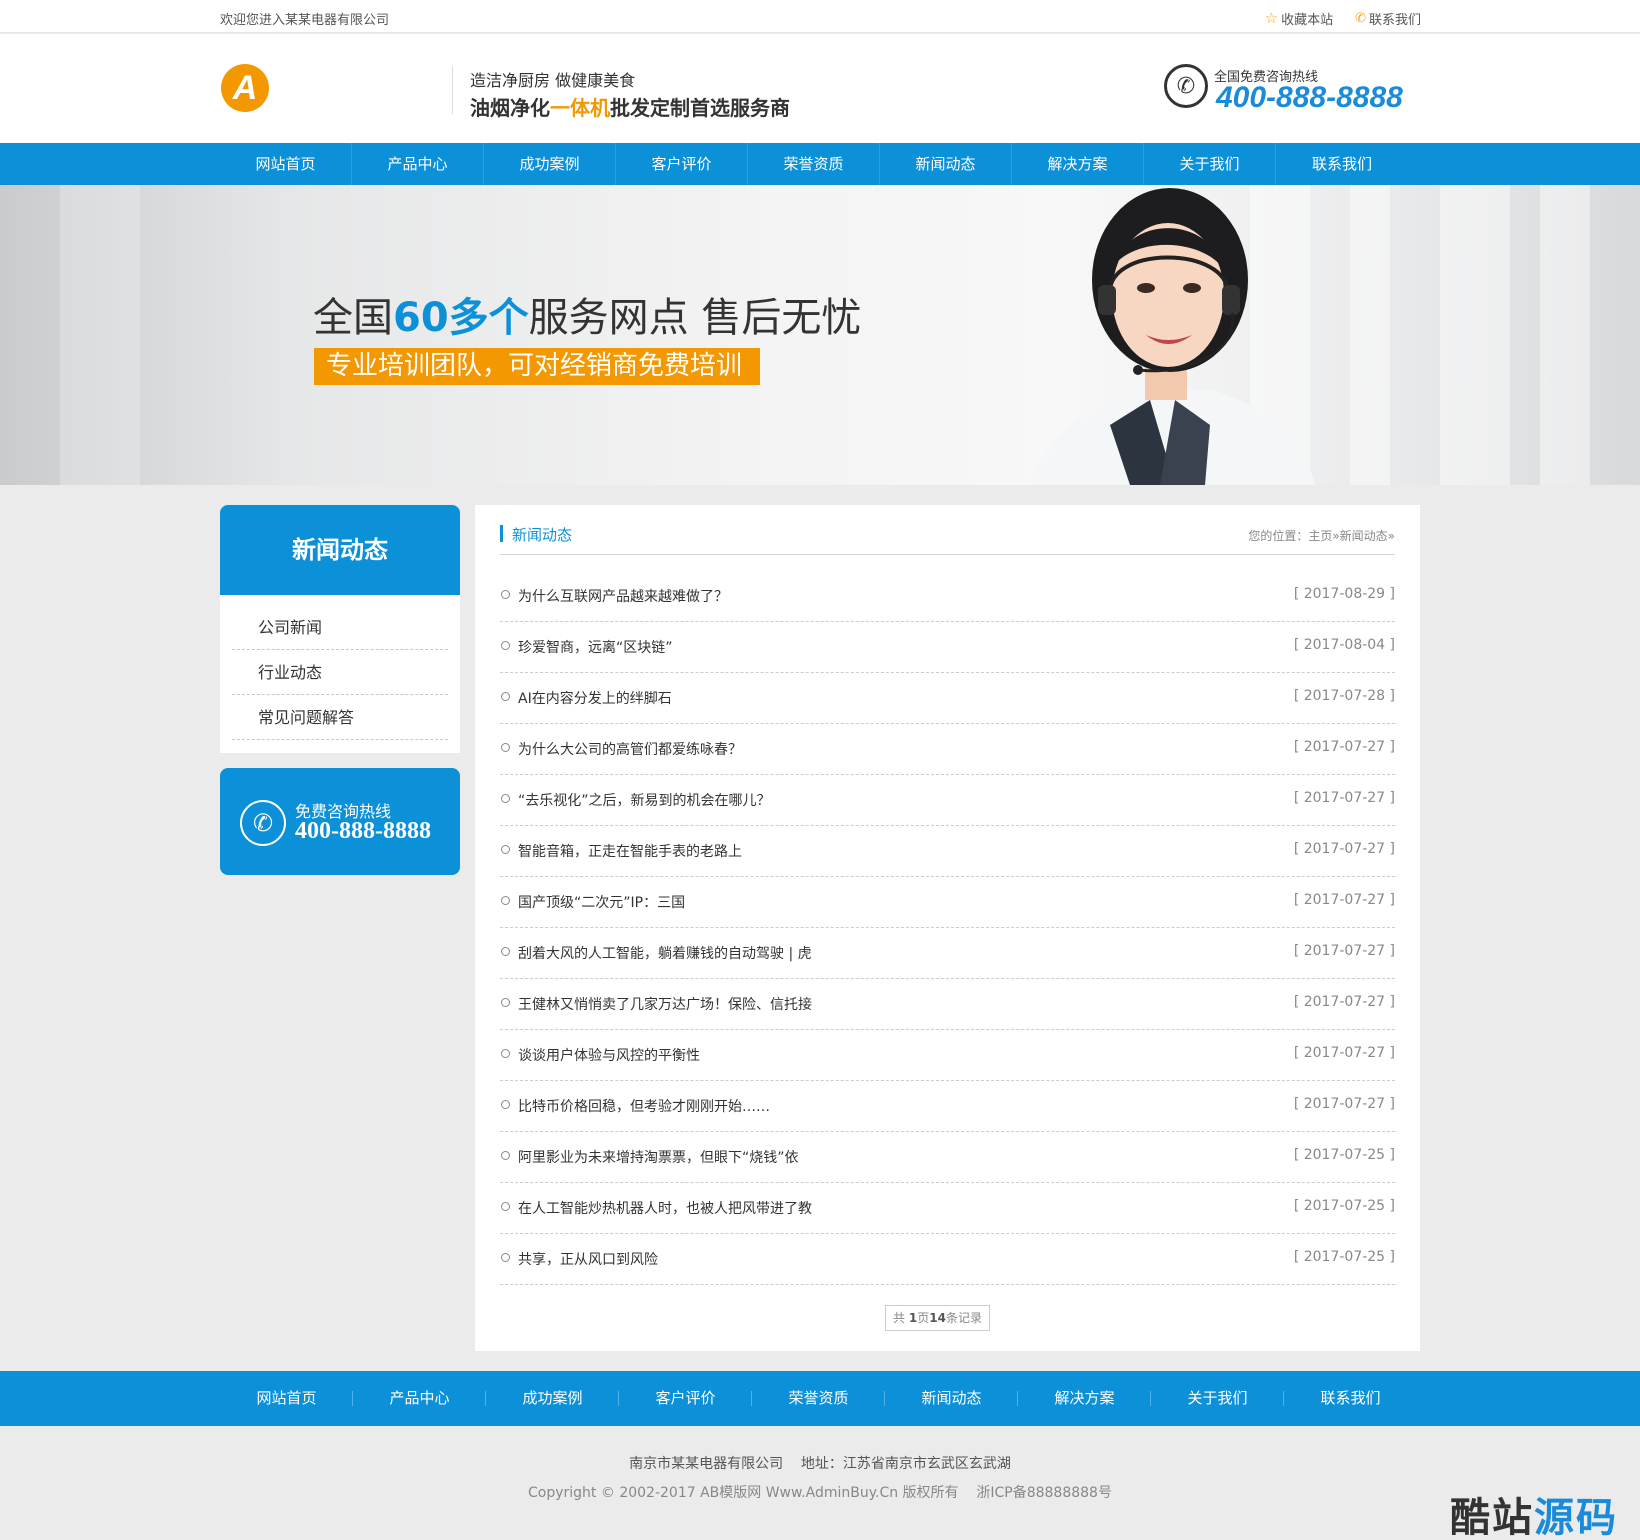 The image size is (1640, 1540). Describe the element at coordinates (595, 698) in the screenshot. I see `news-title: AI在内容分发上的绊脚石` at that location.